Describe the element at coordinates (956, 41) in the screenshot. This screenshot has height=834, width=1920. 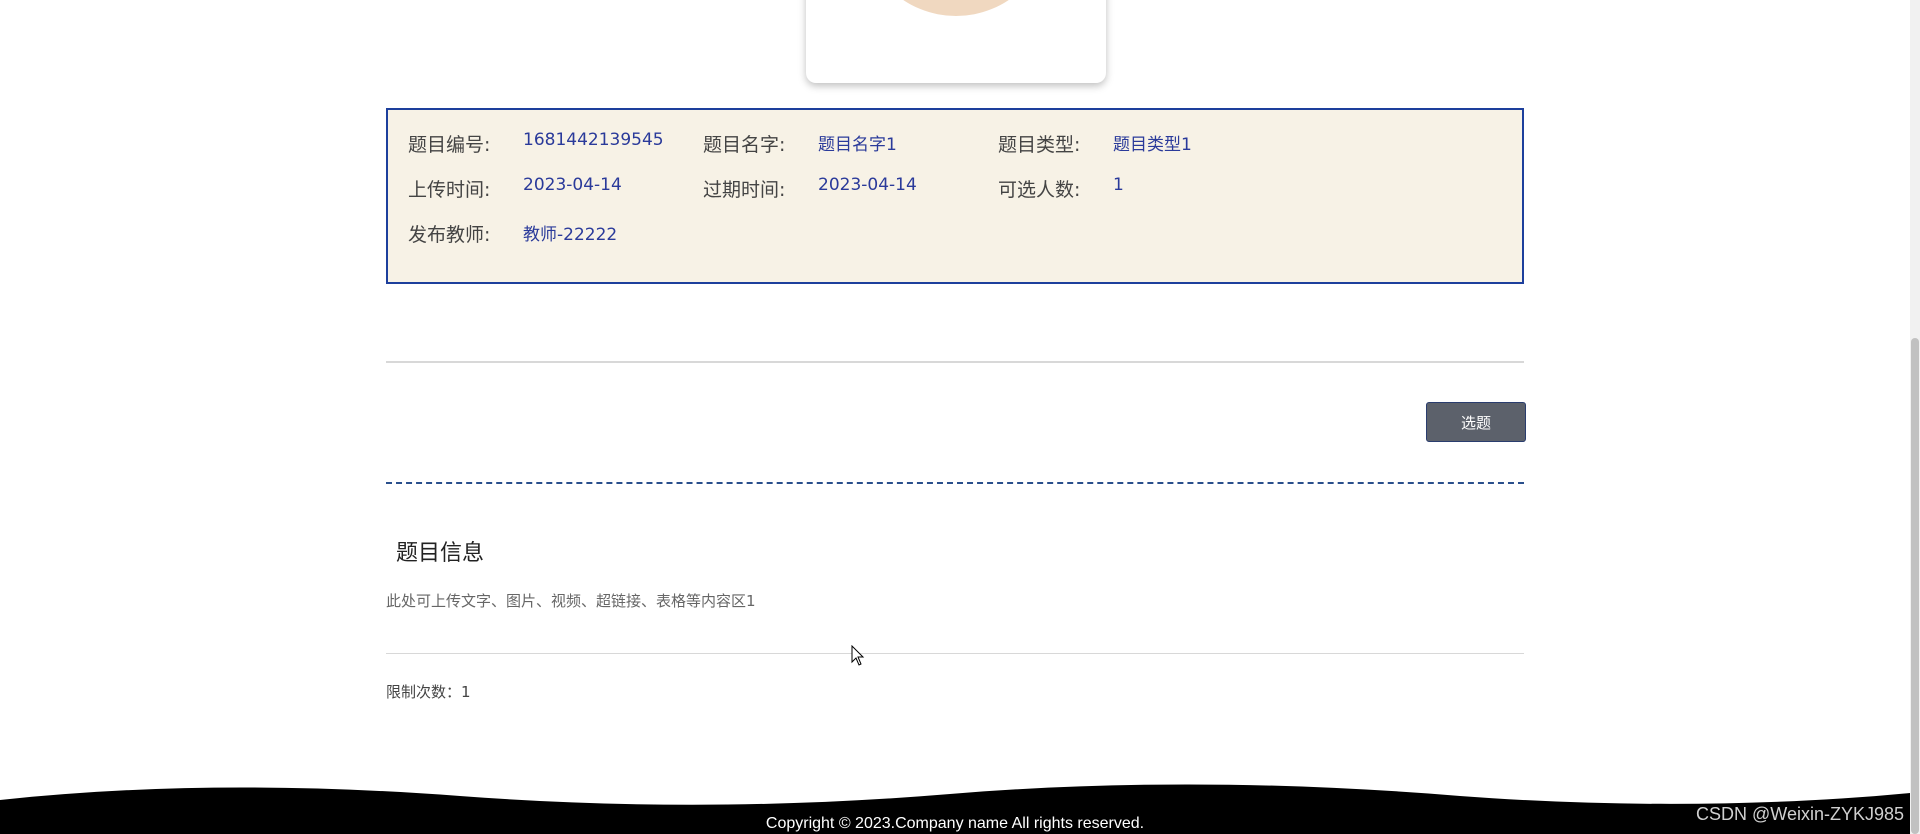
I see `topic-image-card` at that location.